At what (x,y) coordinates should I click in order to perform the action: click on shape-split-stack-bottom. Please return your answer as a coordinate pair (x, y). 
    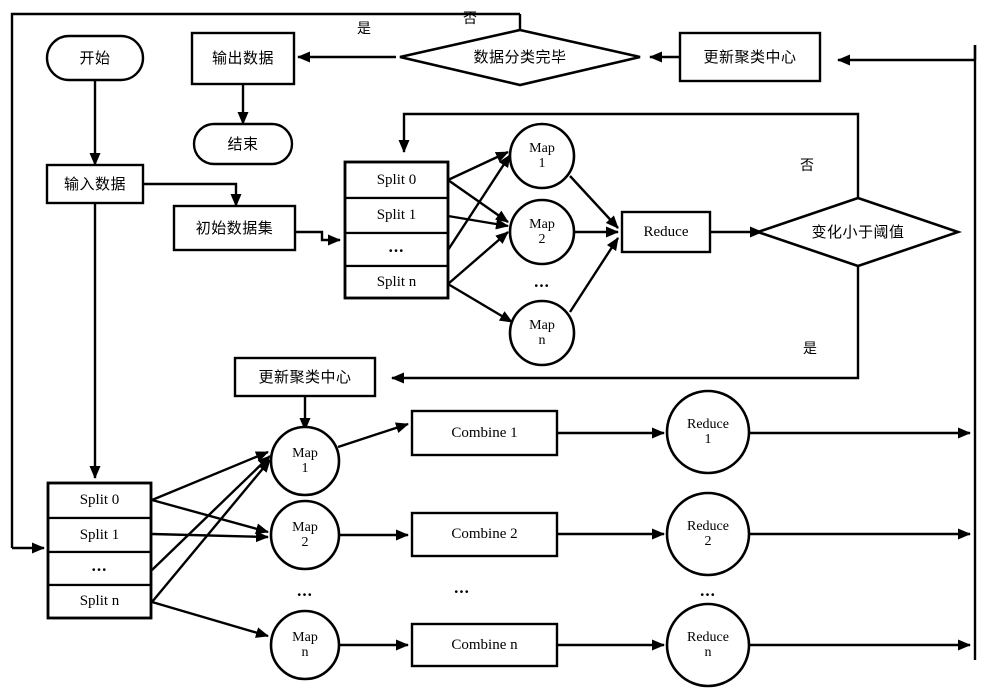
    Looking at the image, I should click on (99, 550).